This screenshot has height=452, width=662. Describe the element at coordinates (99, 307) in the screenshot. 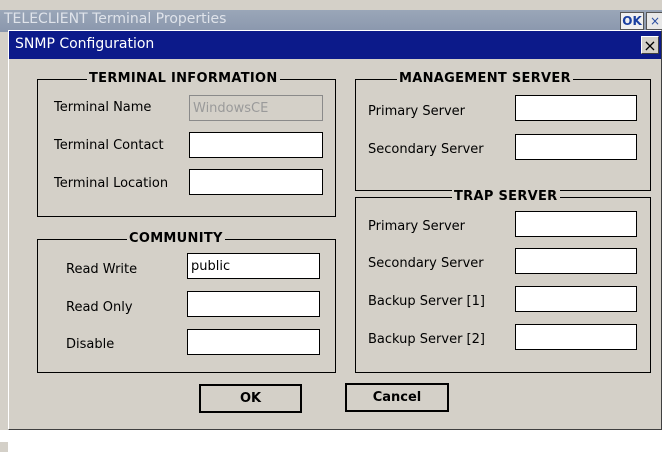

I see `read-only-label: Read Only` at that location.